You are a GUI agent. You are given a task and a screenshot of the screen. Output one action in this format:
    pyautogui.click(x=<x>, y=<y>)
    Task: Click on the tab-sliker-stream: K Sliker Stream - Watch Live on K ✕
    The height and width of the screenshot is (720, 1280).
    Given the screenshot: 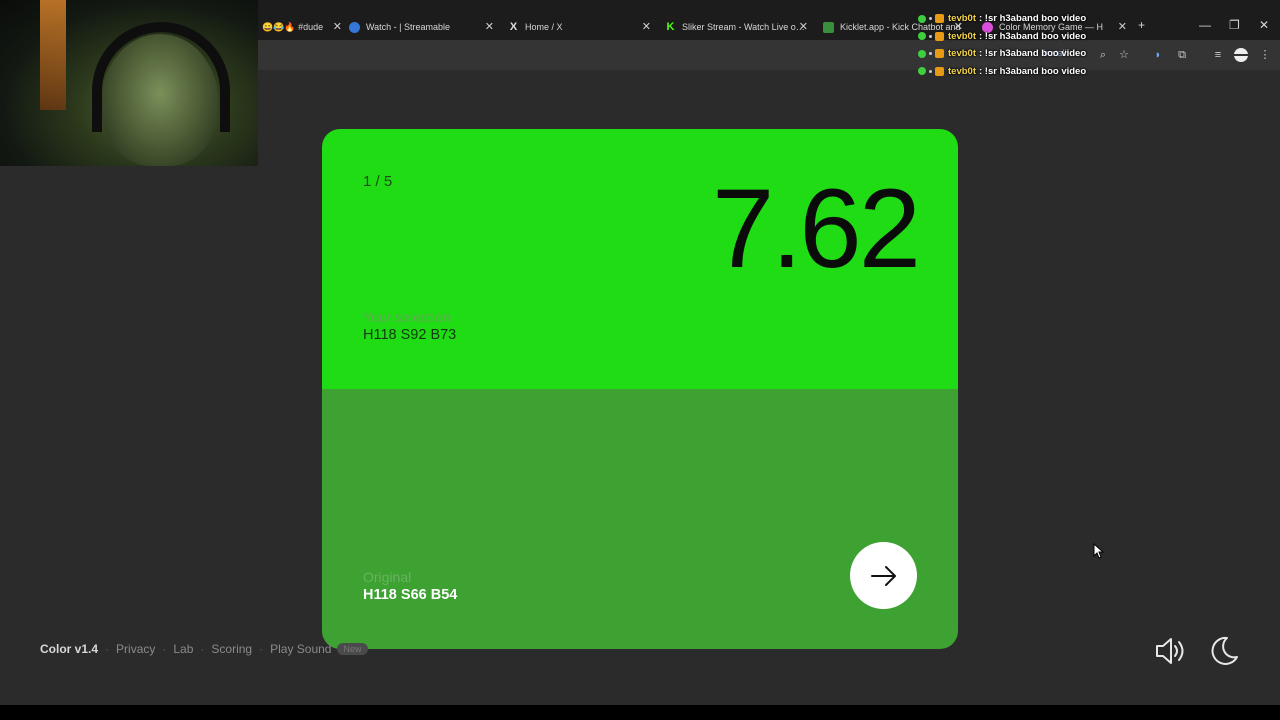 What is the action you would take?
    pyautogui.click(x=736, y=27)
    